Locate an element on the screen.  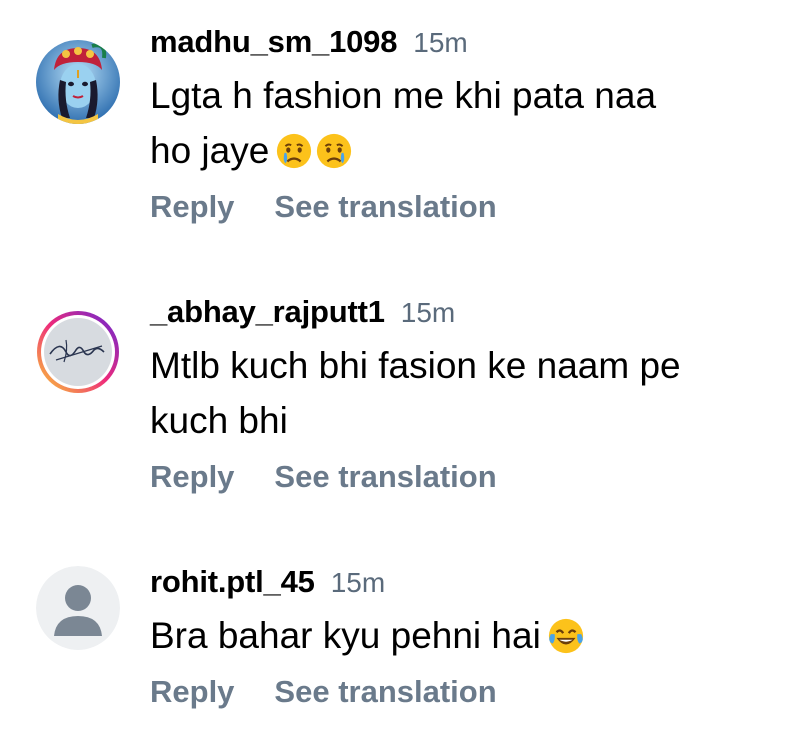
comment-text-line: Bra bahar kyu pehni hai is located at coordinates (465, 635).